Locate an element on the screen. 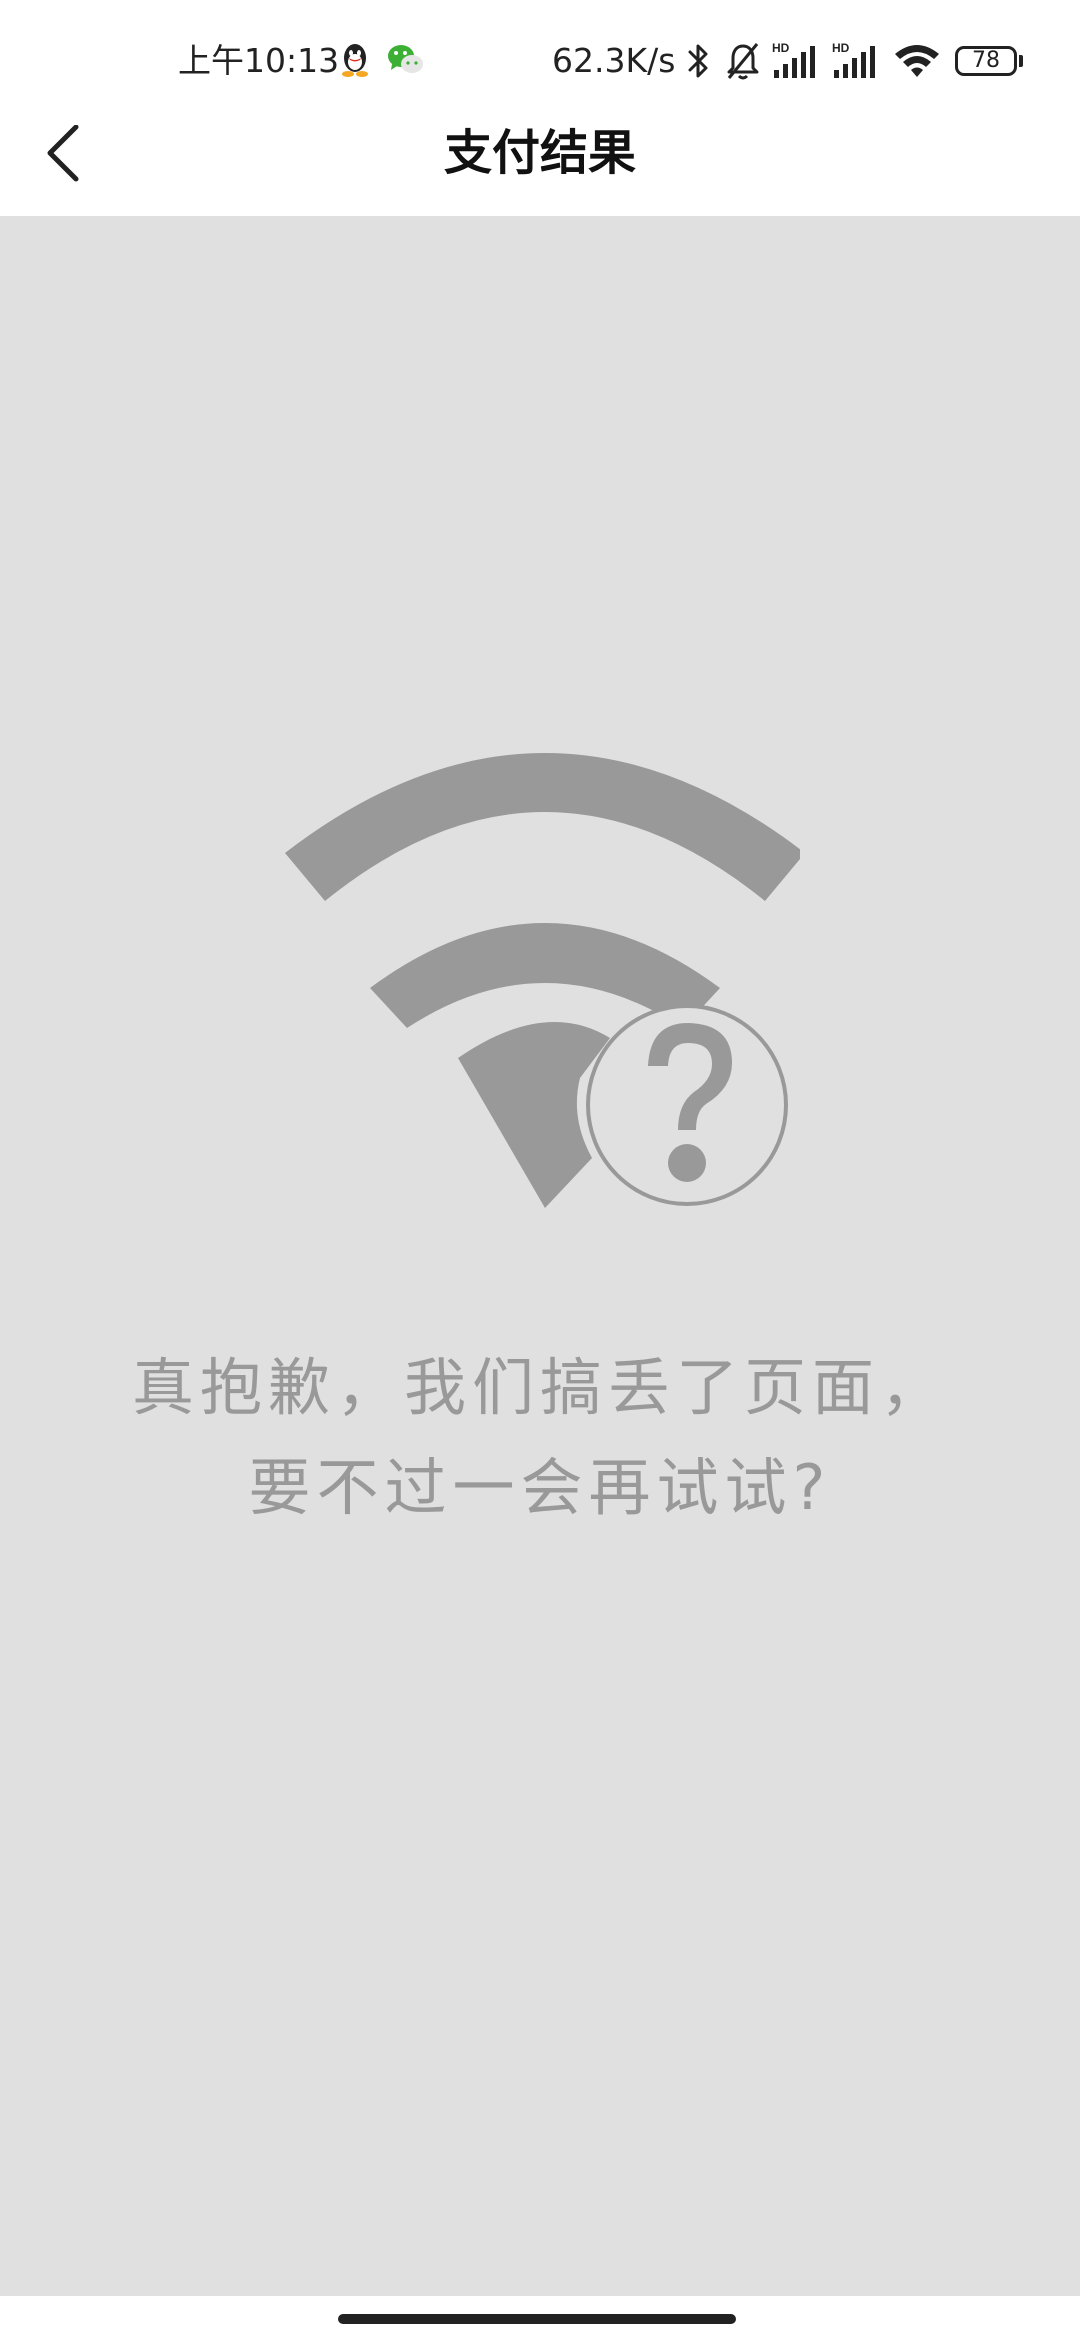 This screenshot has width=1080, height=2340. nav-bar: 支付结果 is located at coordinates (540, 170).